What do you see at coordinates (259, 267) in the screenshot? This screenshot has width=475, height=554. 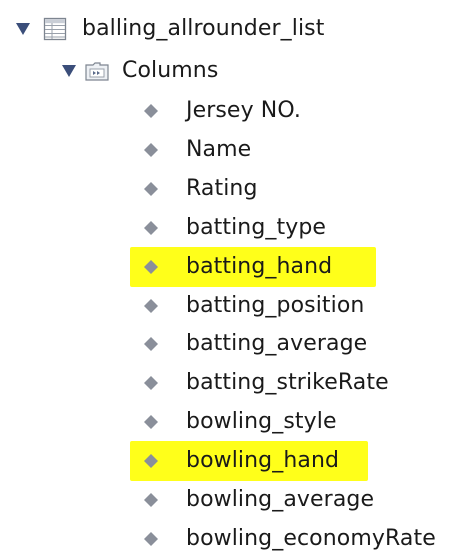 I see `column-name: batting_hand` at bounding box center [259, 267].